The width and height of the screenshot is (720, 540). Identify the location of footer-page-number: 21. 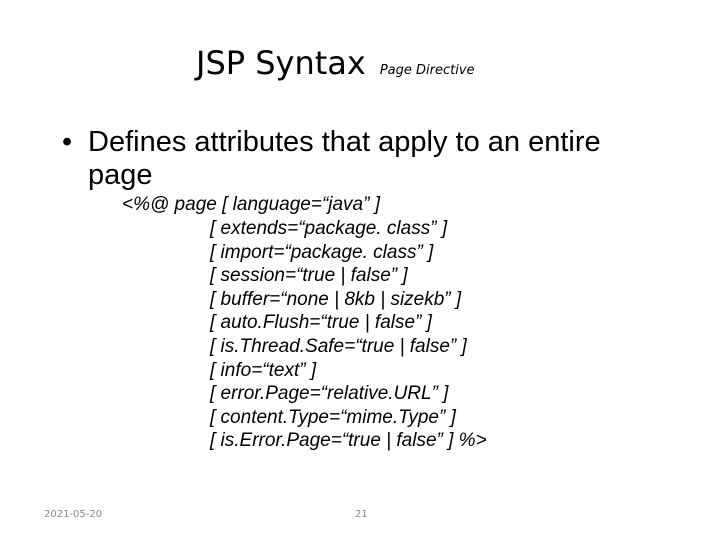
(361, 514).